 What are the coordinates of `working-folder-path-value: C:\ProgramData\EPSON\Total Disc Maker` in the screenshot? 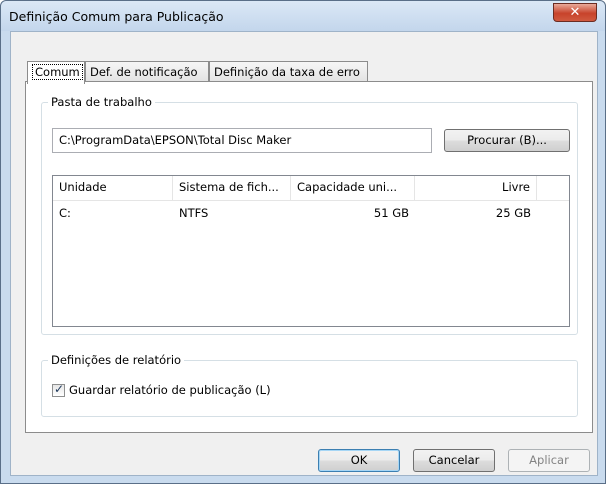 It's located at (175, 140).